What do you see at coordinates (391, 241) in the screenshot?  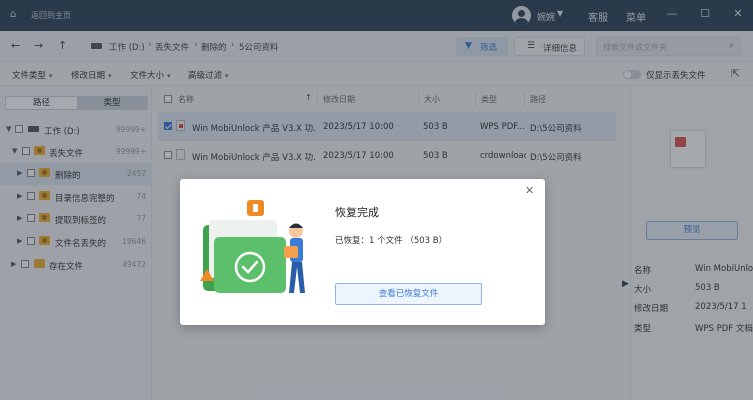 I see `dialog-message: 已恢复：1 个文件 （503 B）` at bounding box center [391, 241].